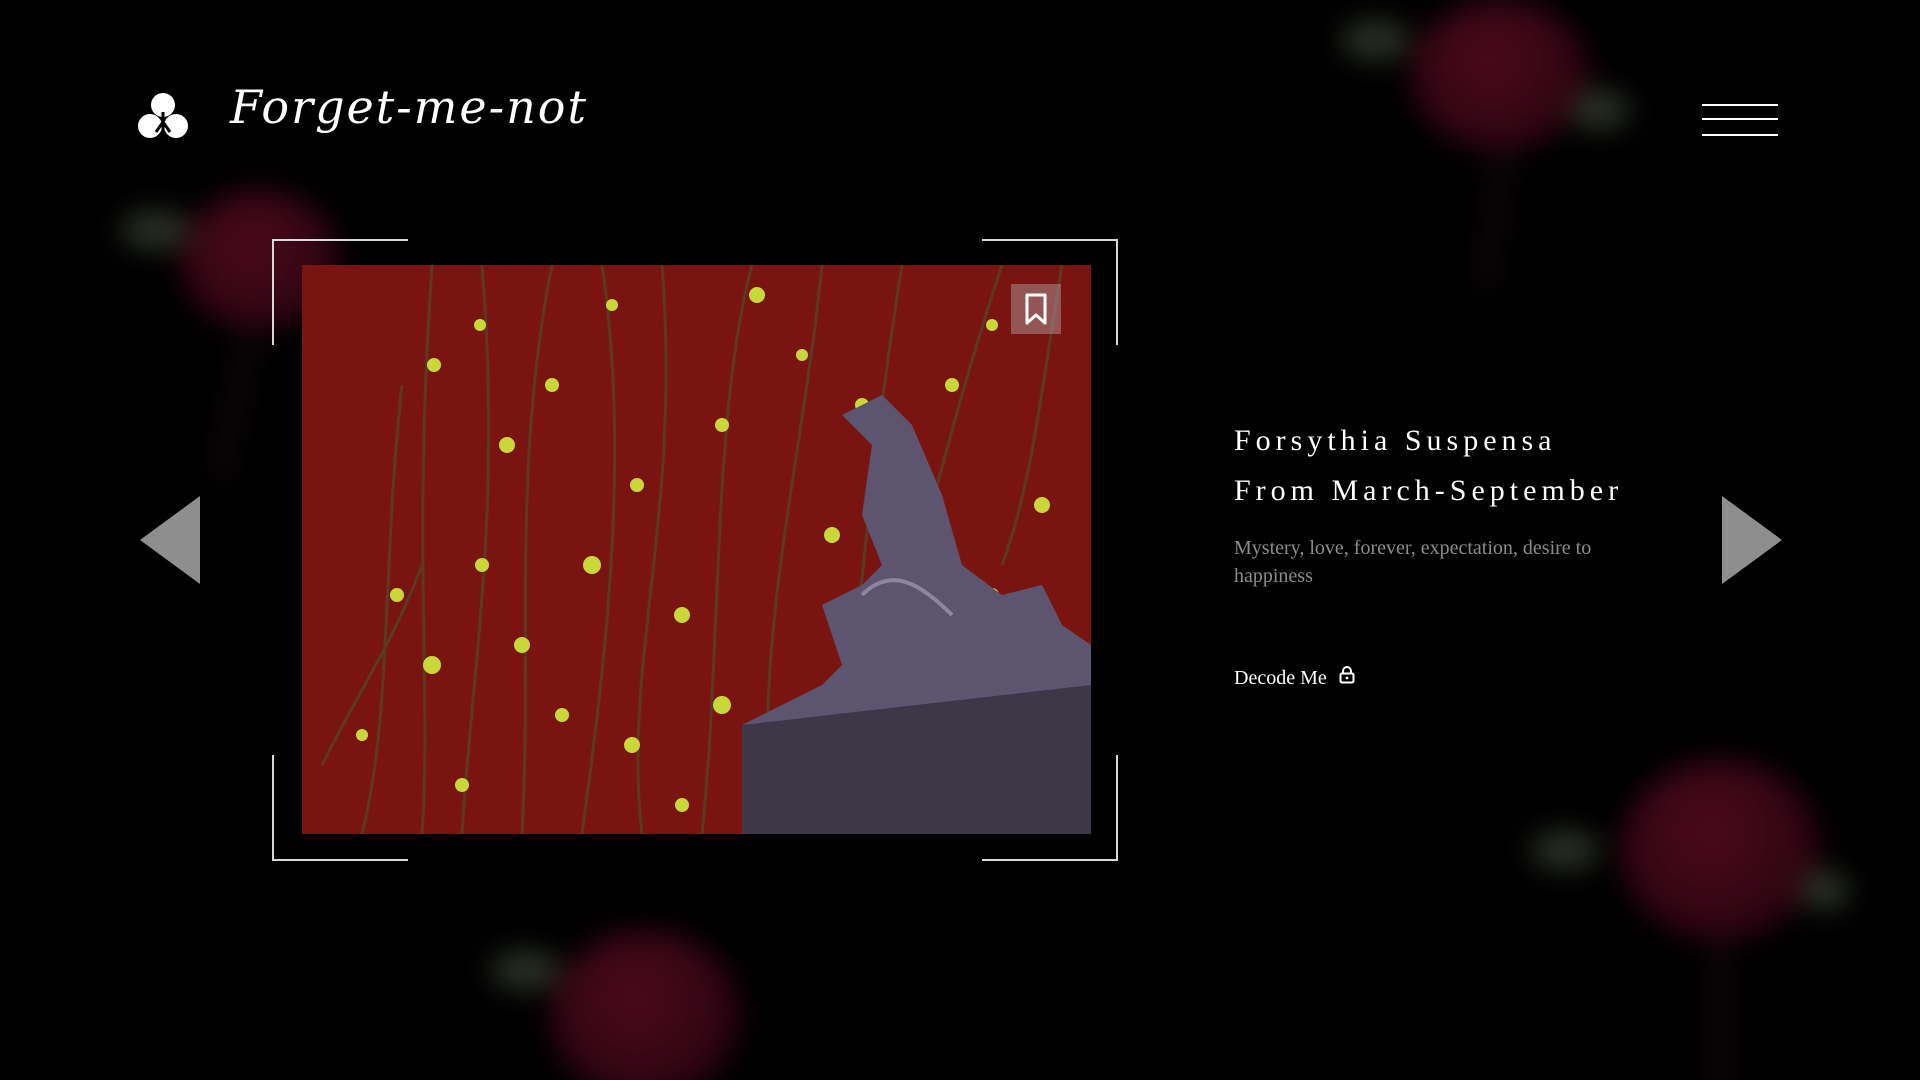 The height and width of the screenshot is (1080, 1920). I want to click on triangle-right-icon, so click(1752, 540).